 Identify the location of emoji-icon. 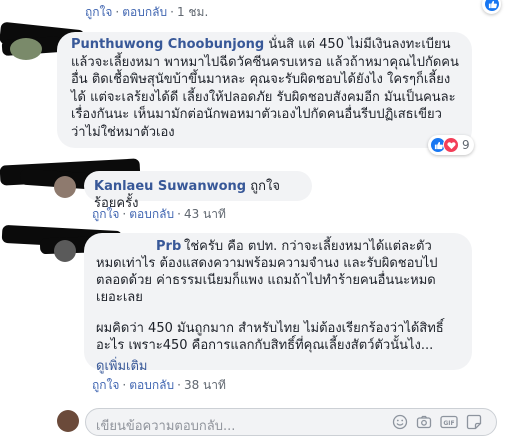
(400, 422).